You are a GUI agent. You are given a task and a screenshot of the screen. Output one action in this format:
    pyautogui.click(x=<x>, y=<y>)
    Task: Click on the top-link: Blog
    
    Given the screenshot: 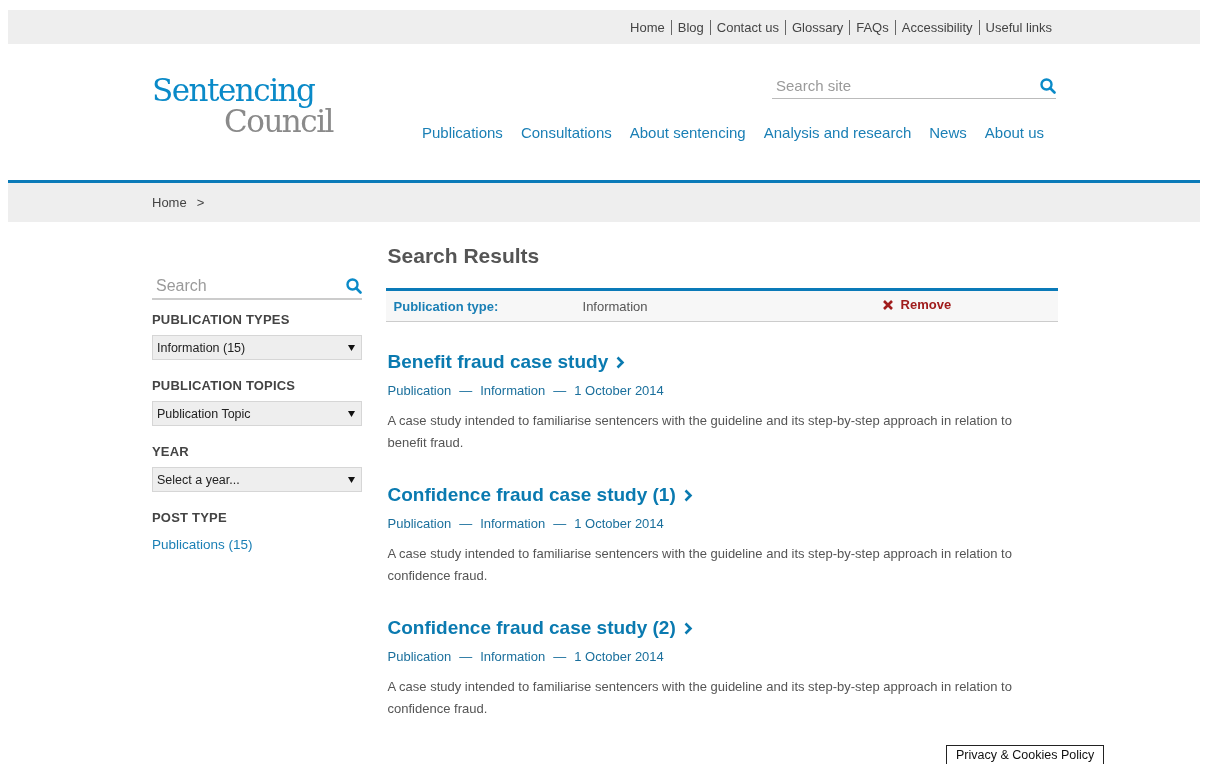 What is the action you would take?
    pyautogui.click(x=690, y=27)
    